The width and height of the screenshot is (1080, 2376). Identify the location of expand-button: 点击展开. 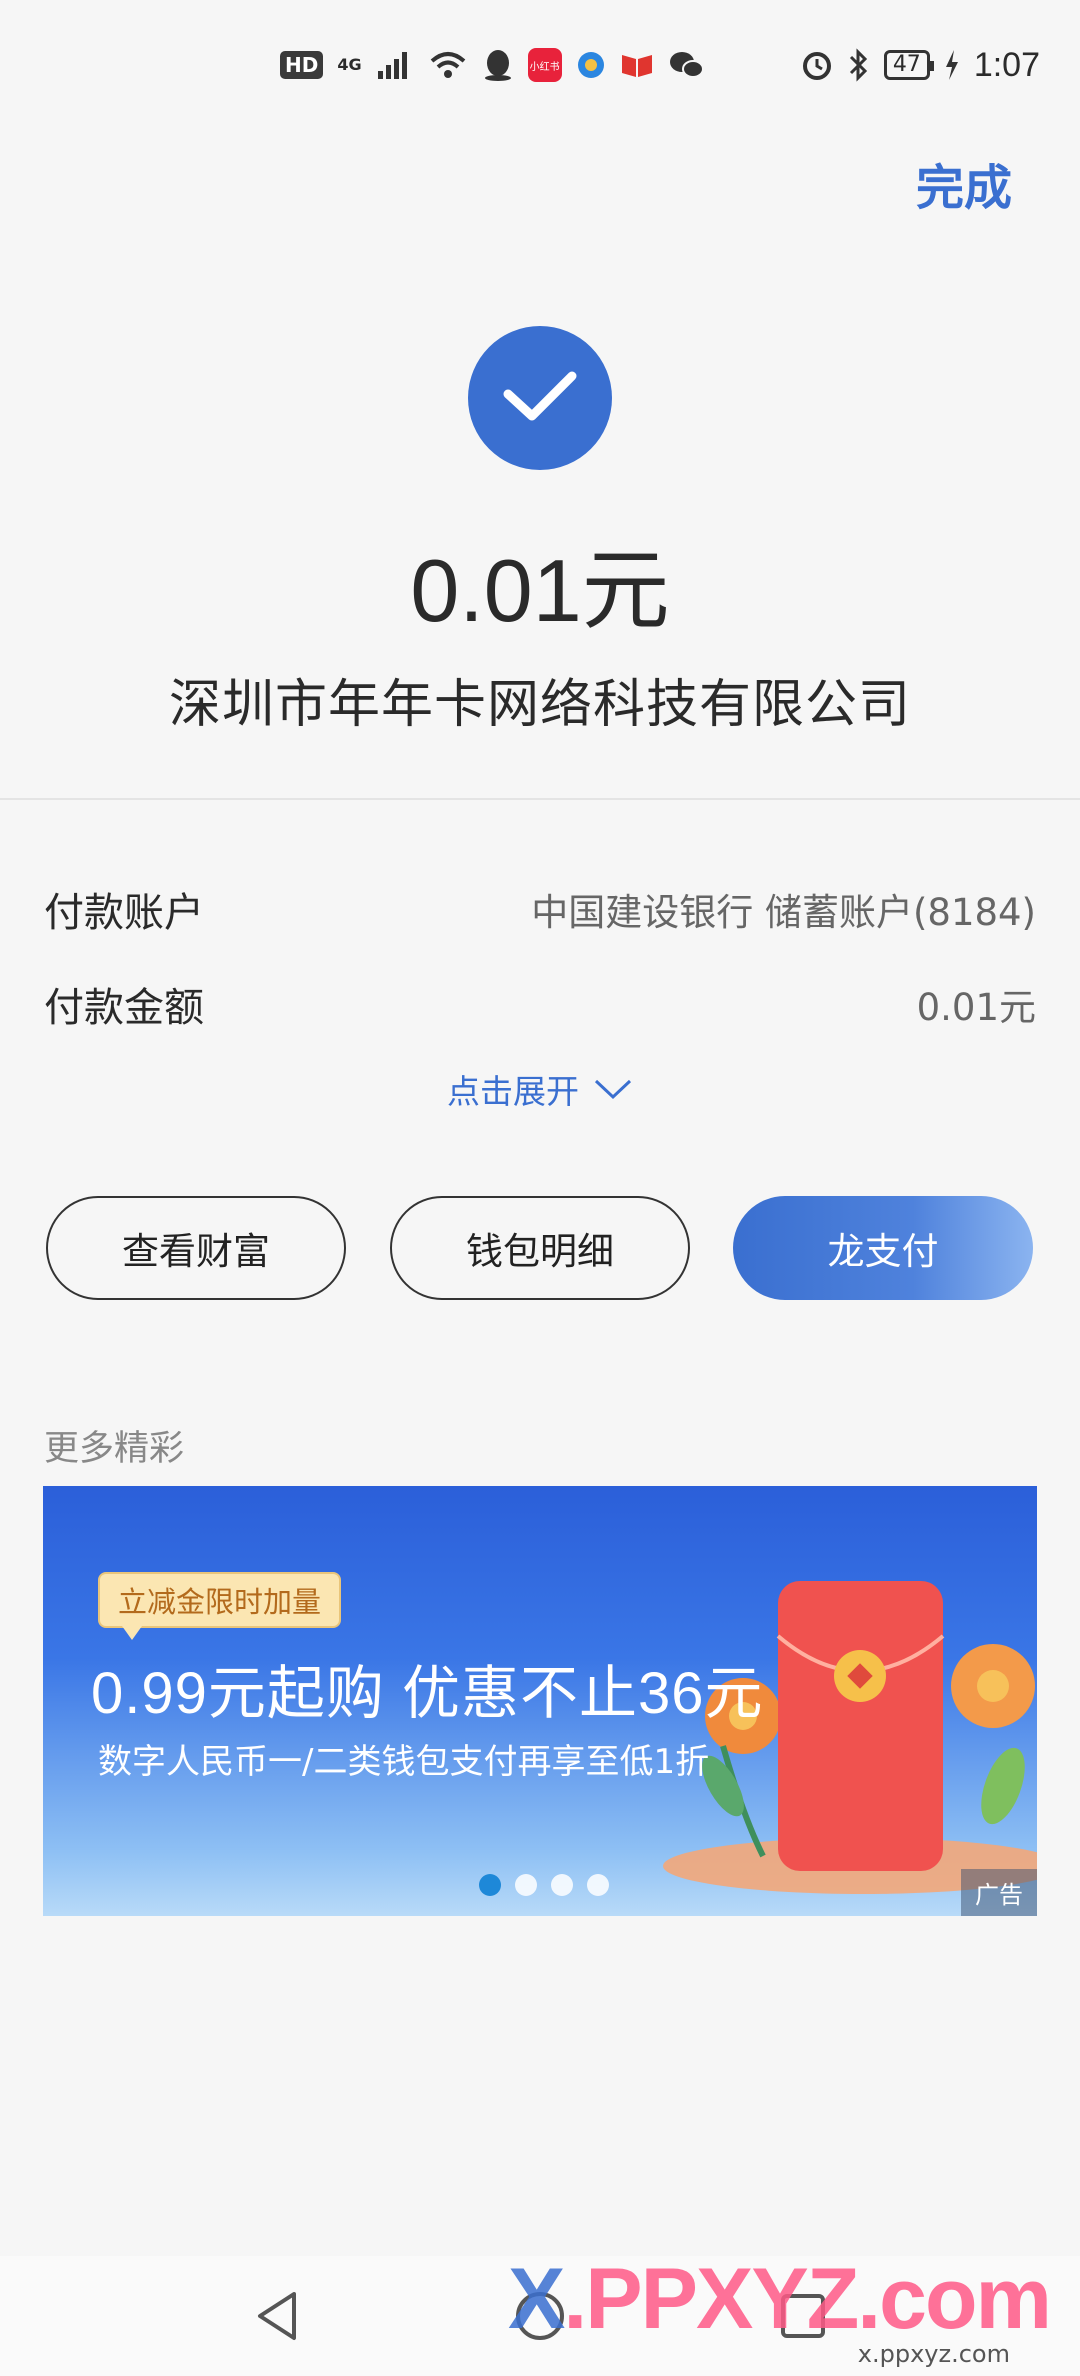
(540, 1089).